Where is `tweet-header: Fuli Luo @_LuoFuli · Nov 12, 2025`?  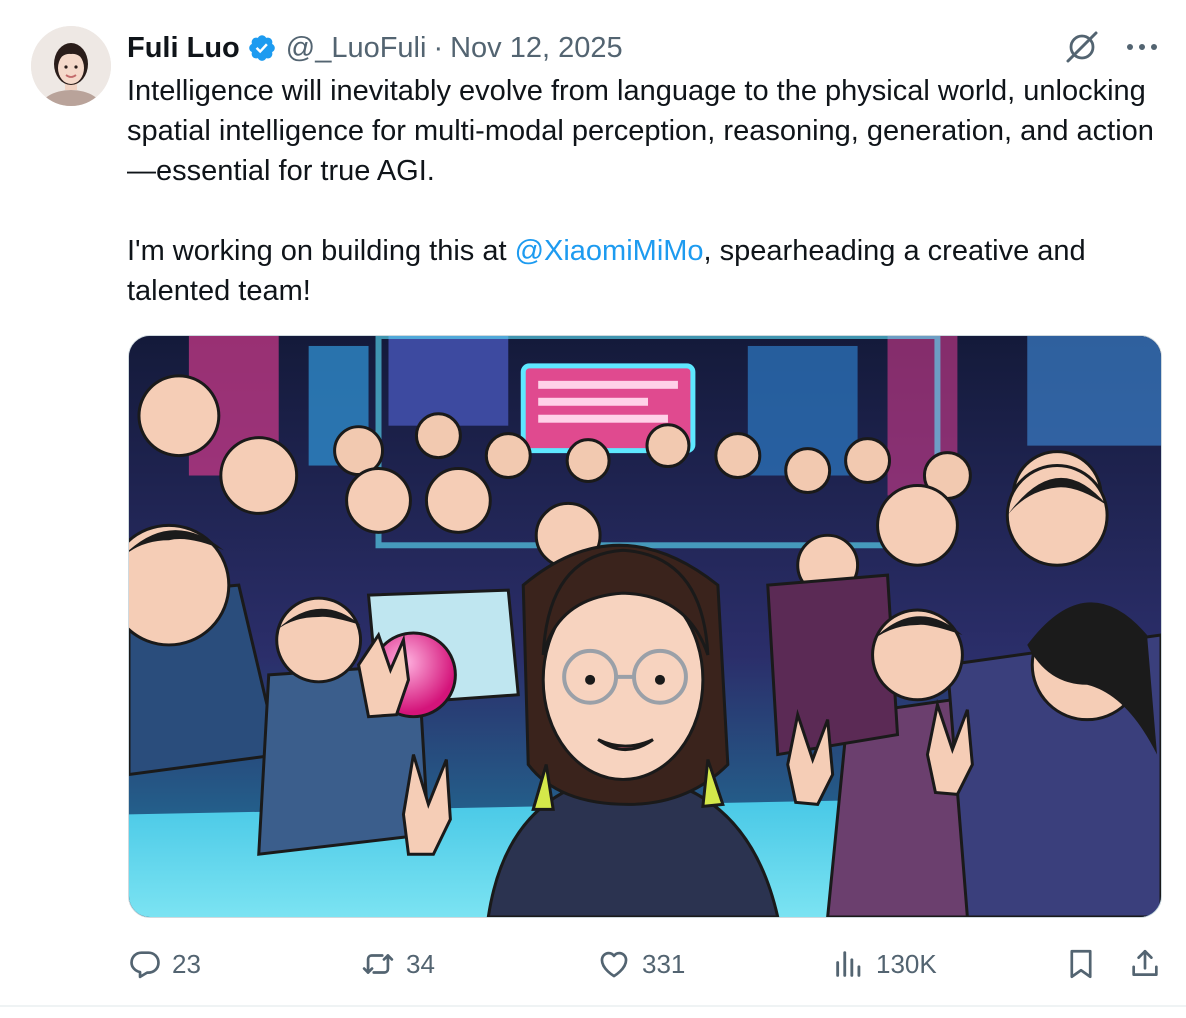
tweet-header: Fuli Luo @_LuoFuli · Nov 12, 2025 is located at coordinates (375, 48).